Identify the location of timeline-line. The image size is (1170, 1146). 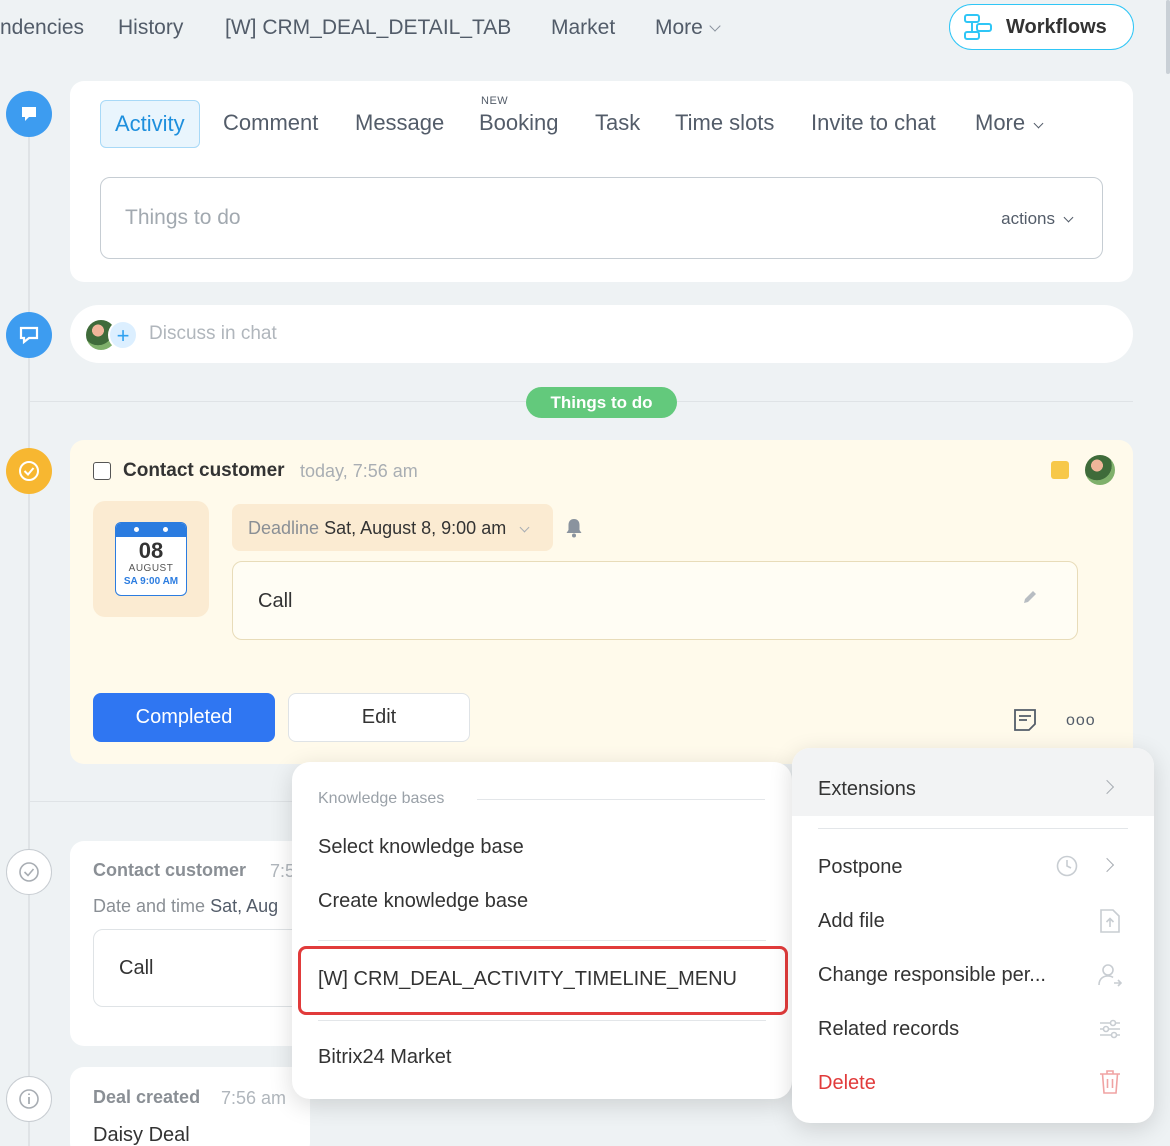
(29, 618).